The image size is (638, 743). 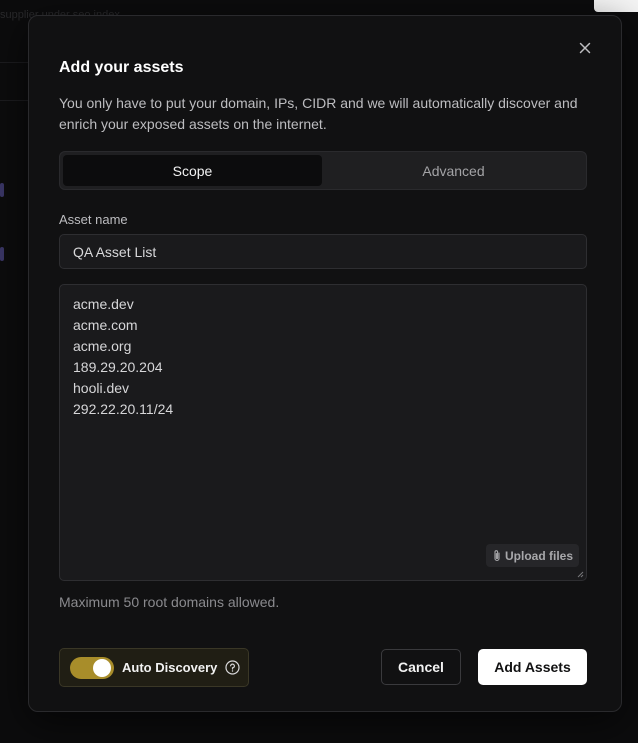 I want to click on asset-line: acme.org, so click(x=102, y=346).